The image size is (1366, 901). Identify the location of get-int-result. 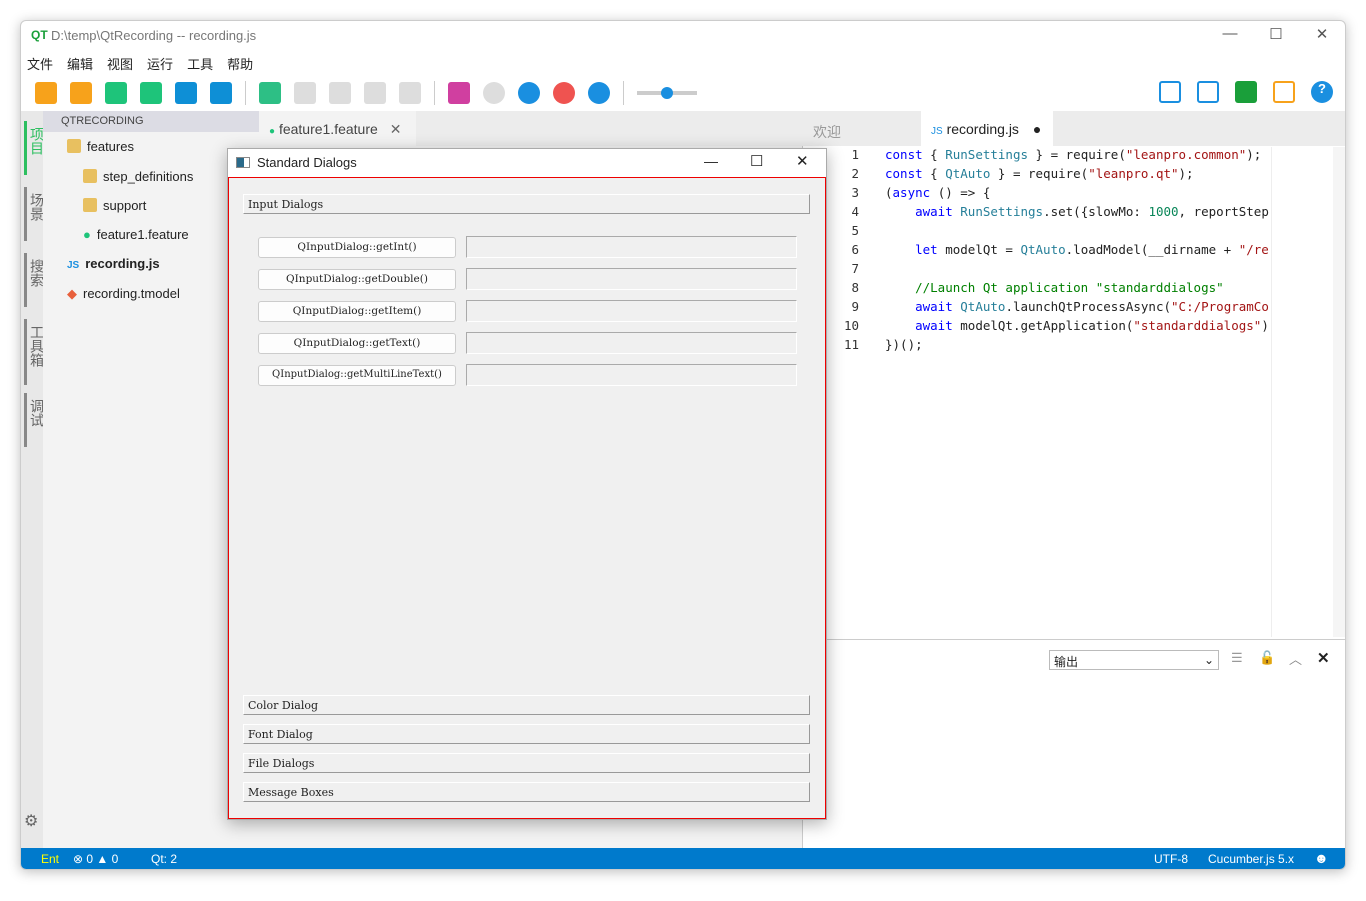
(631, 247).